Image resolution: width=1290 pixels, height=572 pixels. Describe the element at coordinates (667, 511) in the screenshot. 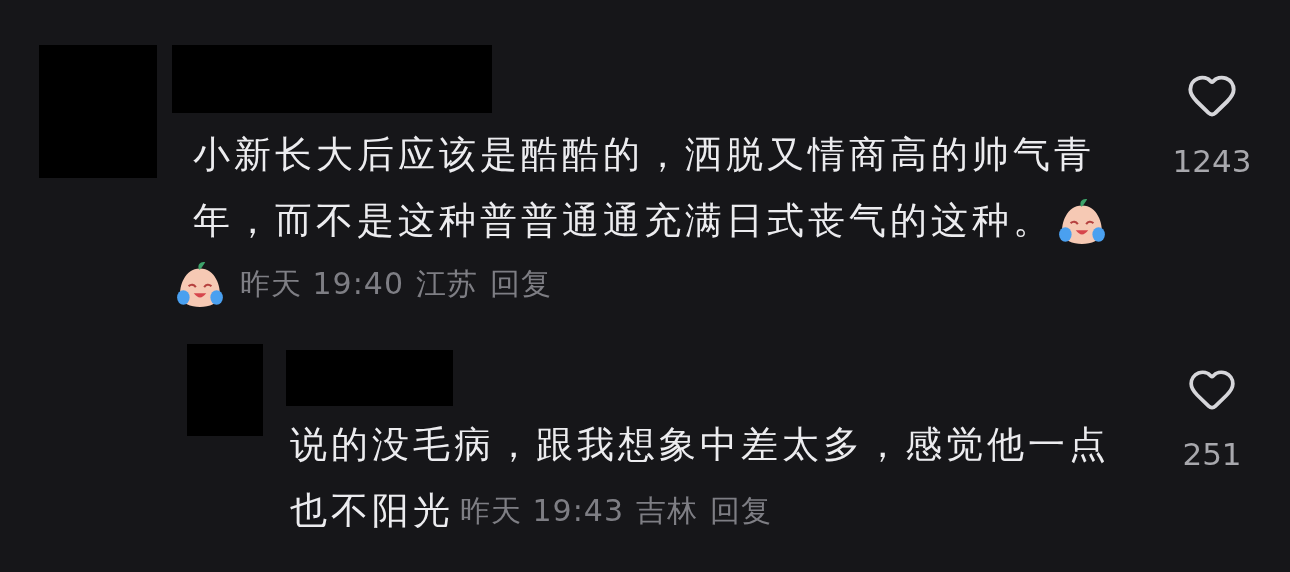

I see `comment-location: 吉林` at that location.